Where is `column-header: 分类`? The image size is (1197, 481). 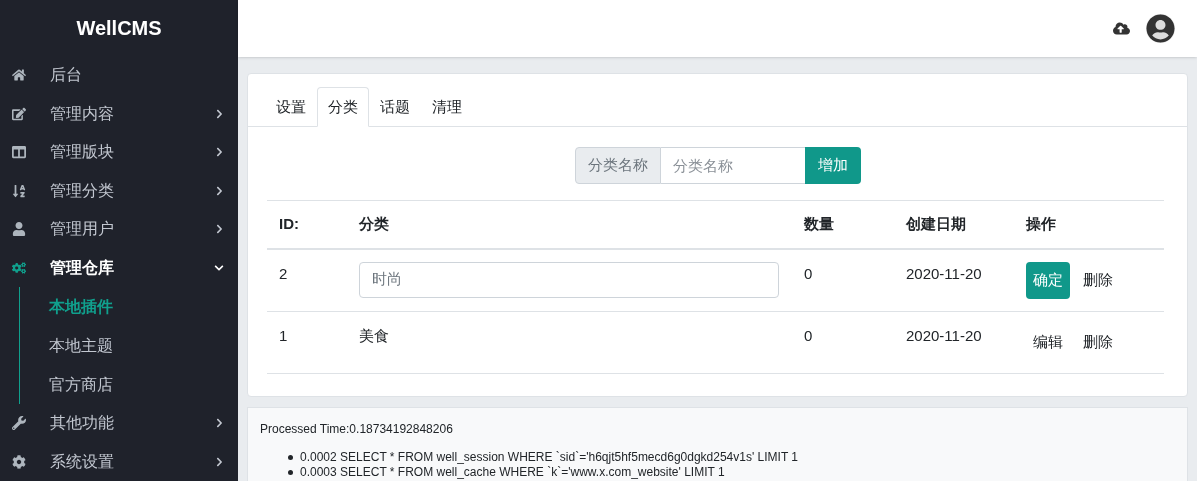
column-header: 分类 is located at coordinates (569, 224).